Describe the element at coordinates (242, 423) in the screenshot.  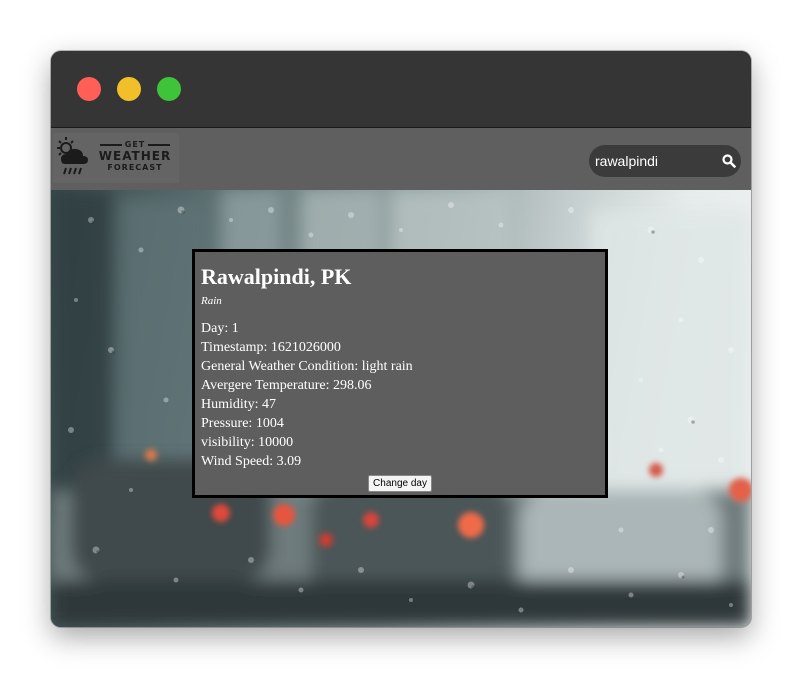
I see `stat-pressure: Pressure: 1004` at that location.